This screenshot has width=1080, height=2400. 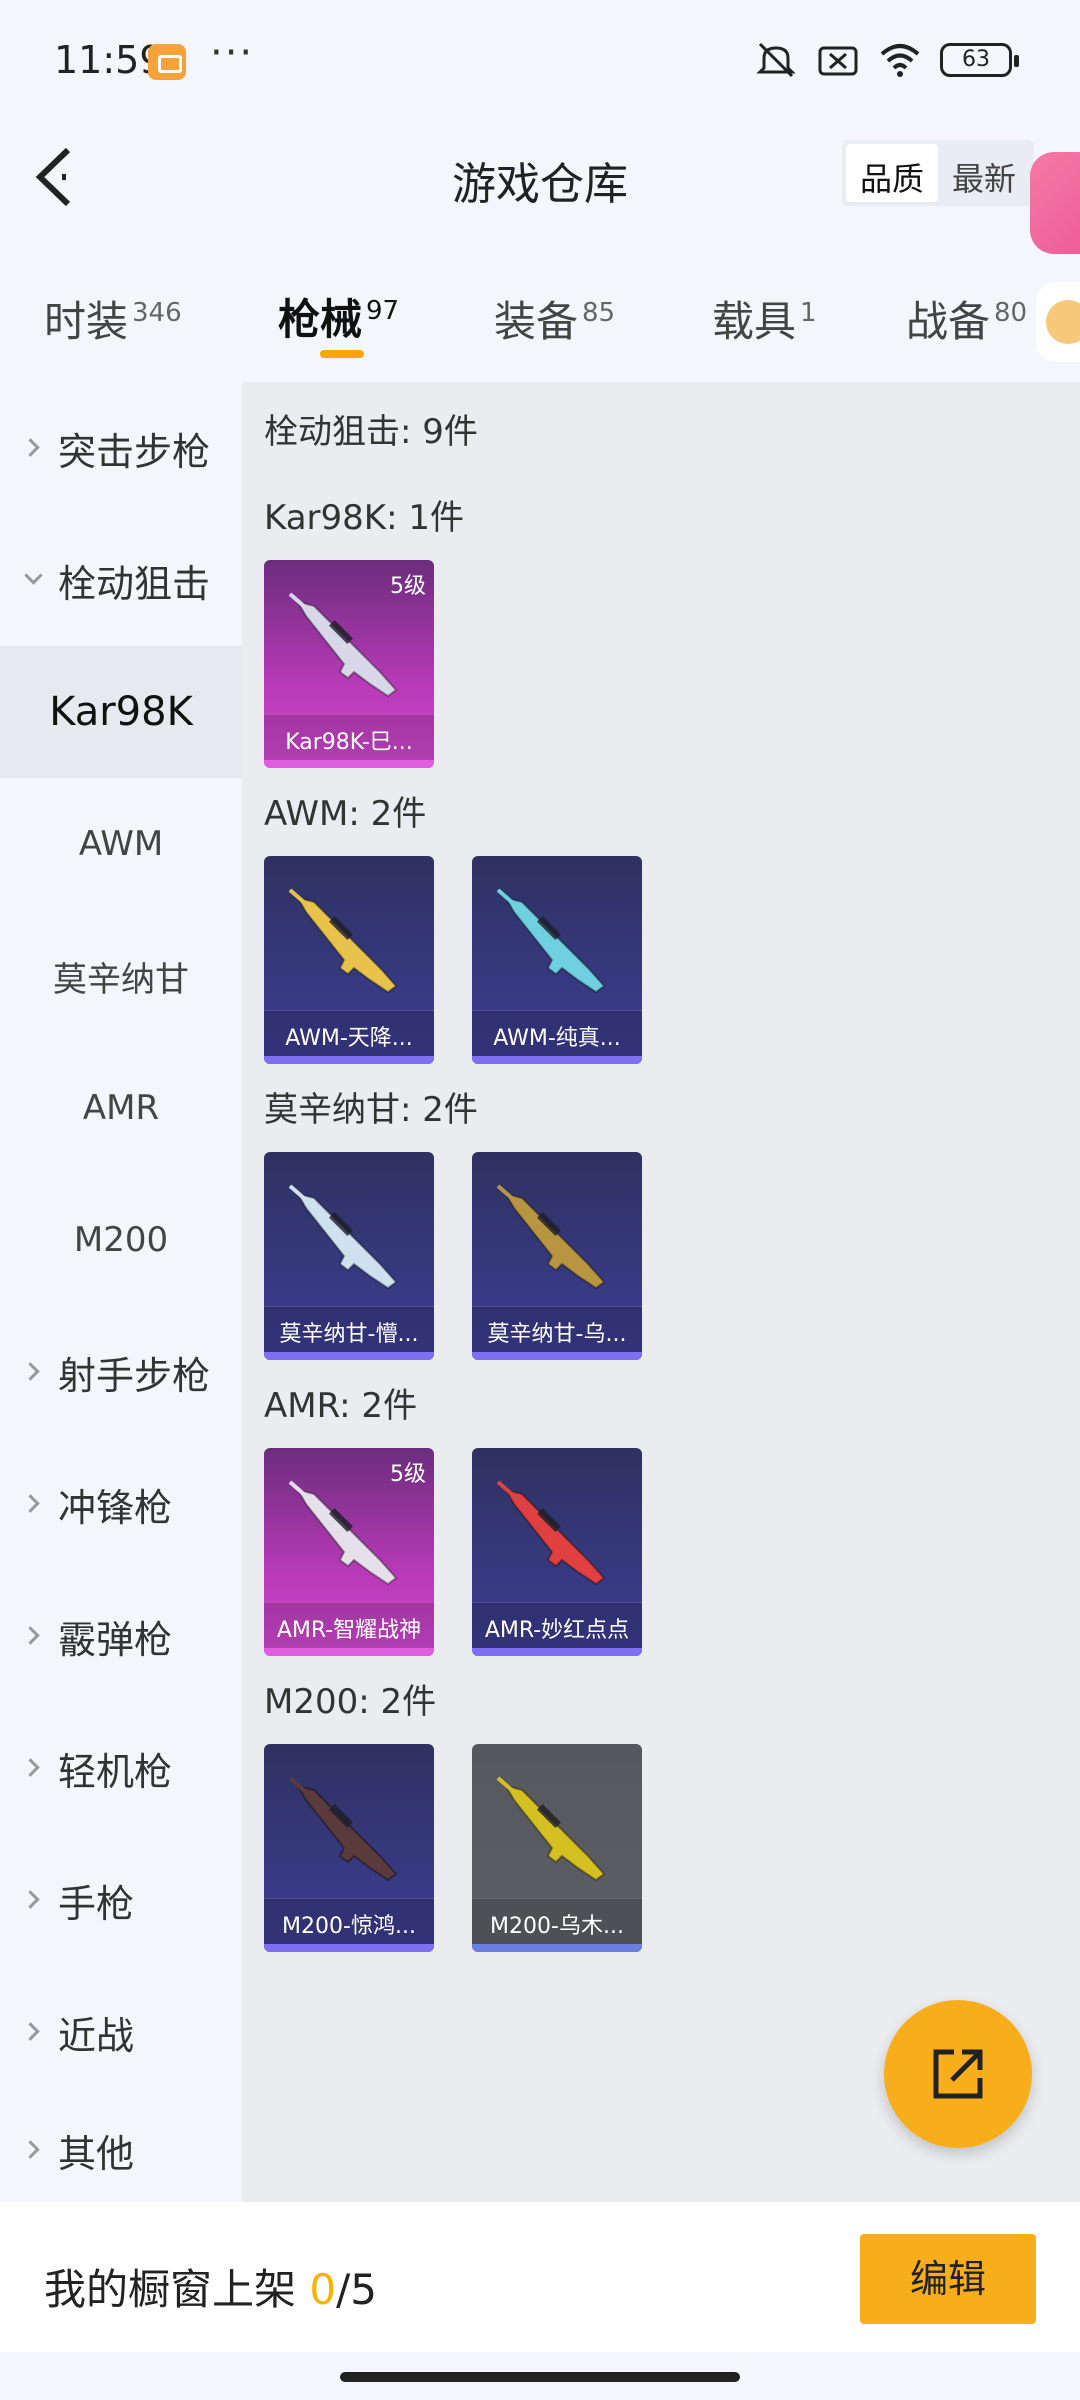 I want to click on more-notifications-icon: ···, so click(x=232, y=53).